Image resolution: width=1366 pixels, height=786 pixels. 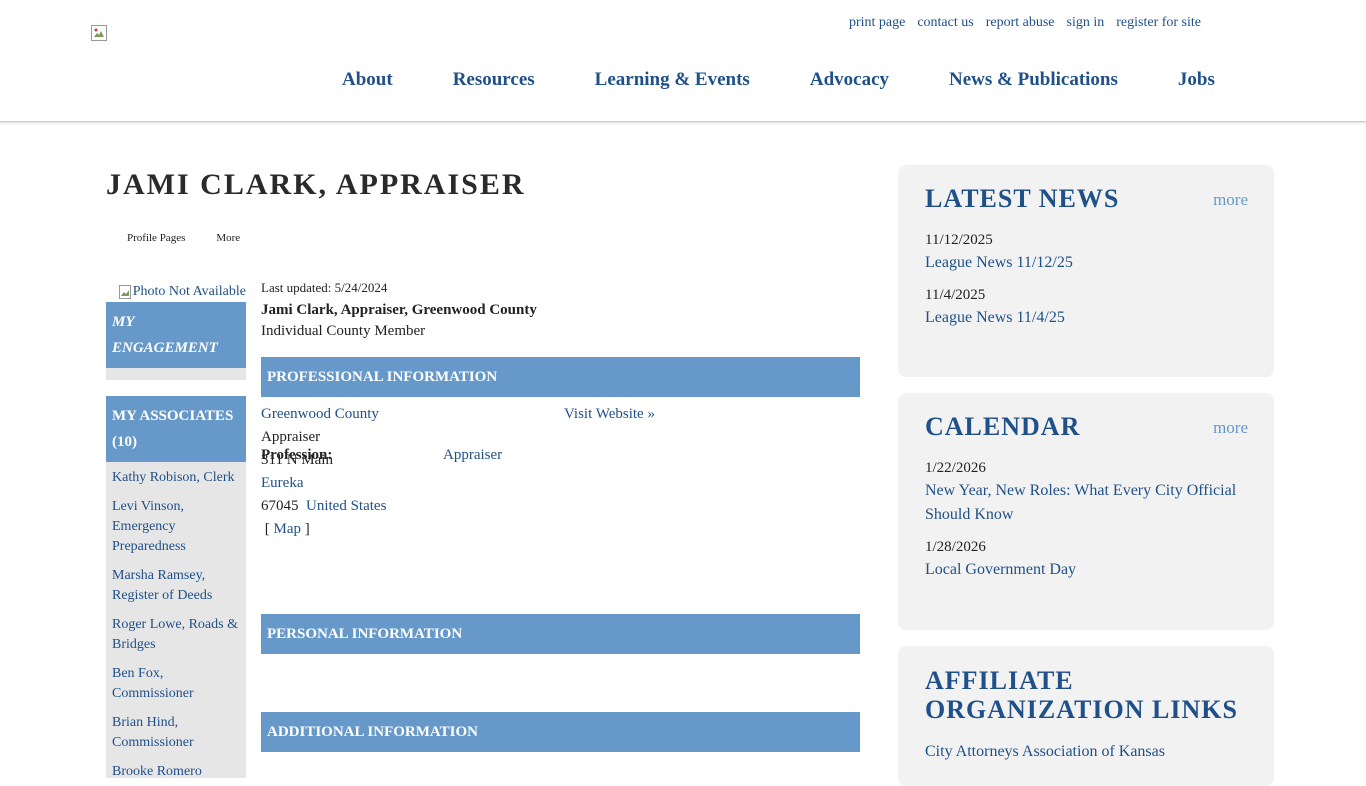 What do you see at coordinates (560, 377) in the screenshot?
I see `professional-info-header: PROFESSIONAL INFORMATION` at bounding box center [560, 377].